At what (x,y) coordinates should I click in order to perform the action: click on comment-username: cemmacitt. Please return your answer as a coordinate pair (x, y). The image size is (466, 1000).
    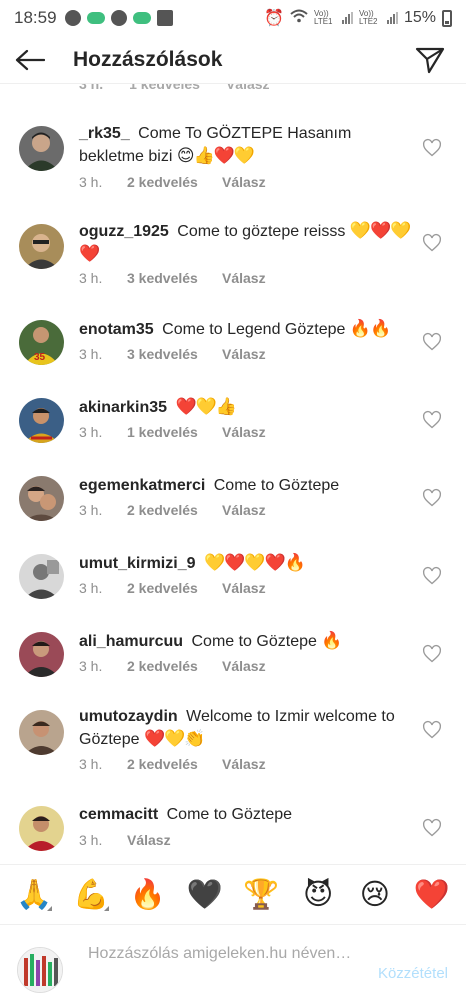
    Looking at the image, I should click on (118, 814).